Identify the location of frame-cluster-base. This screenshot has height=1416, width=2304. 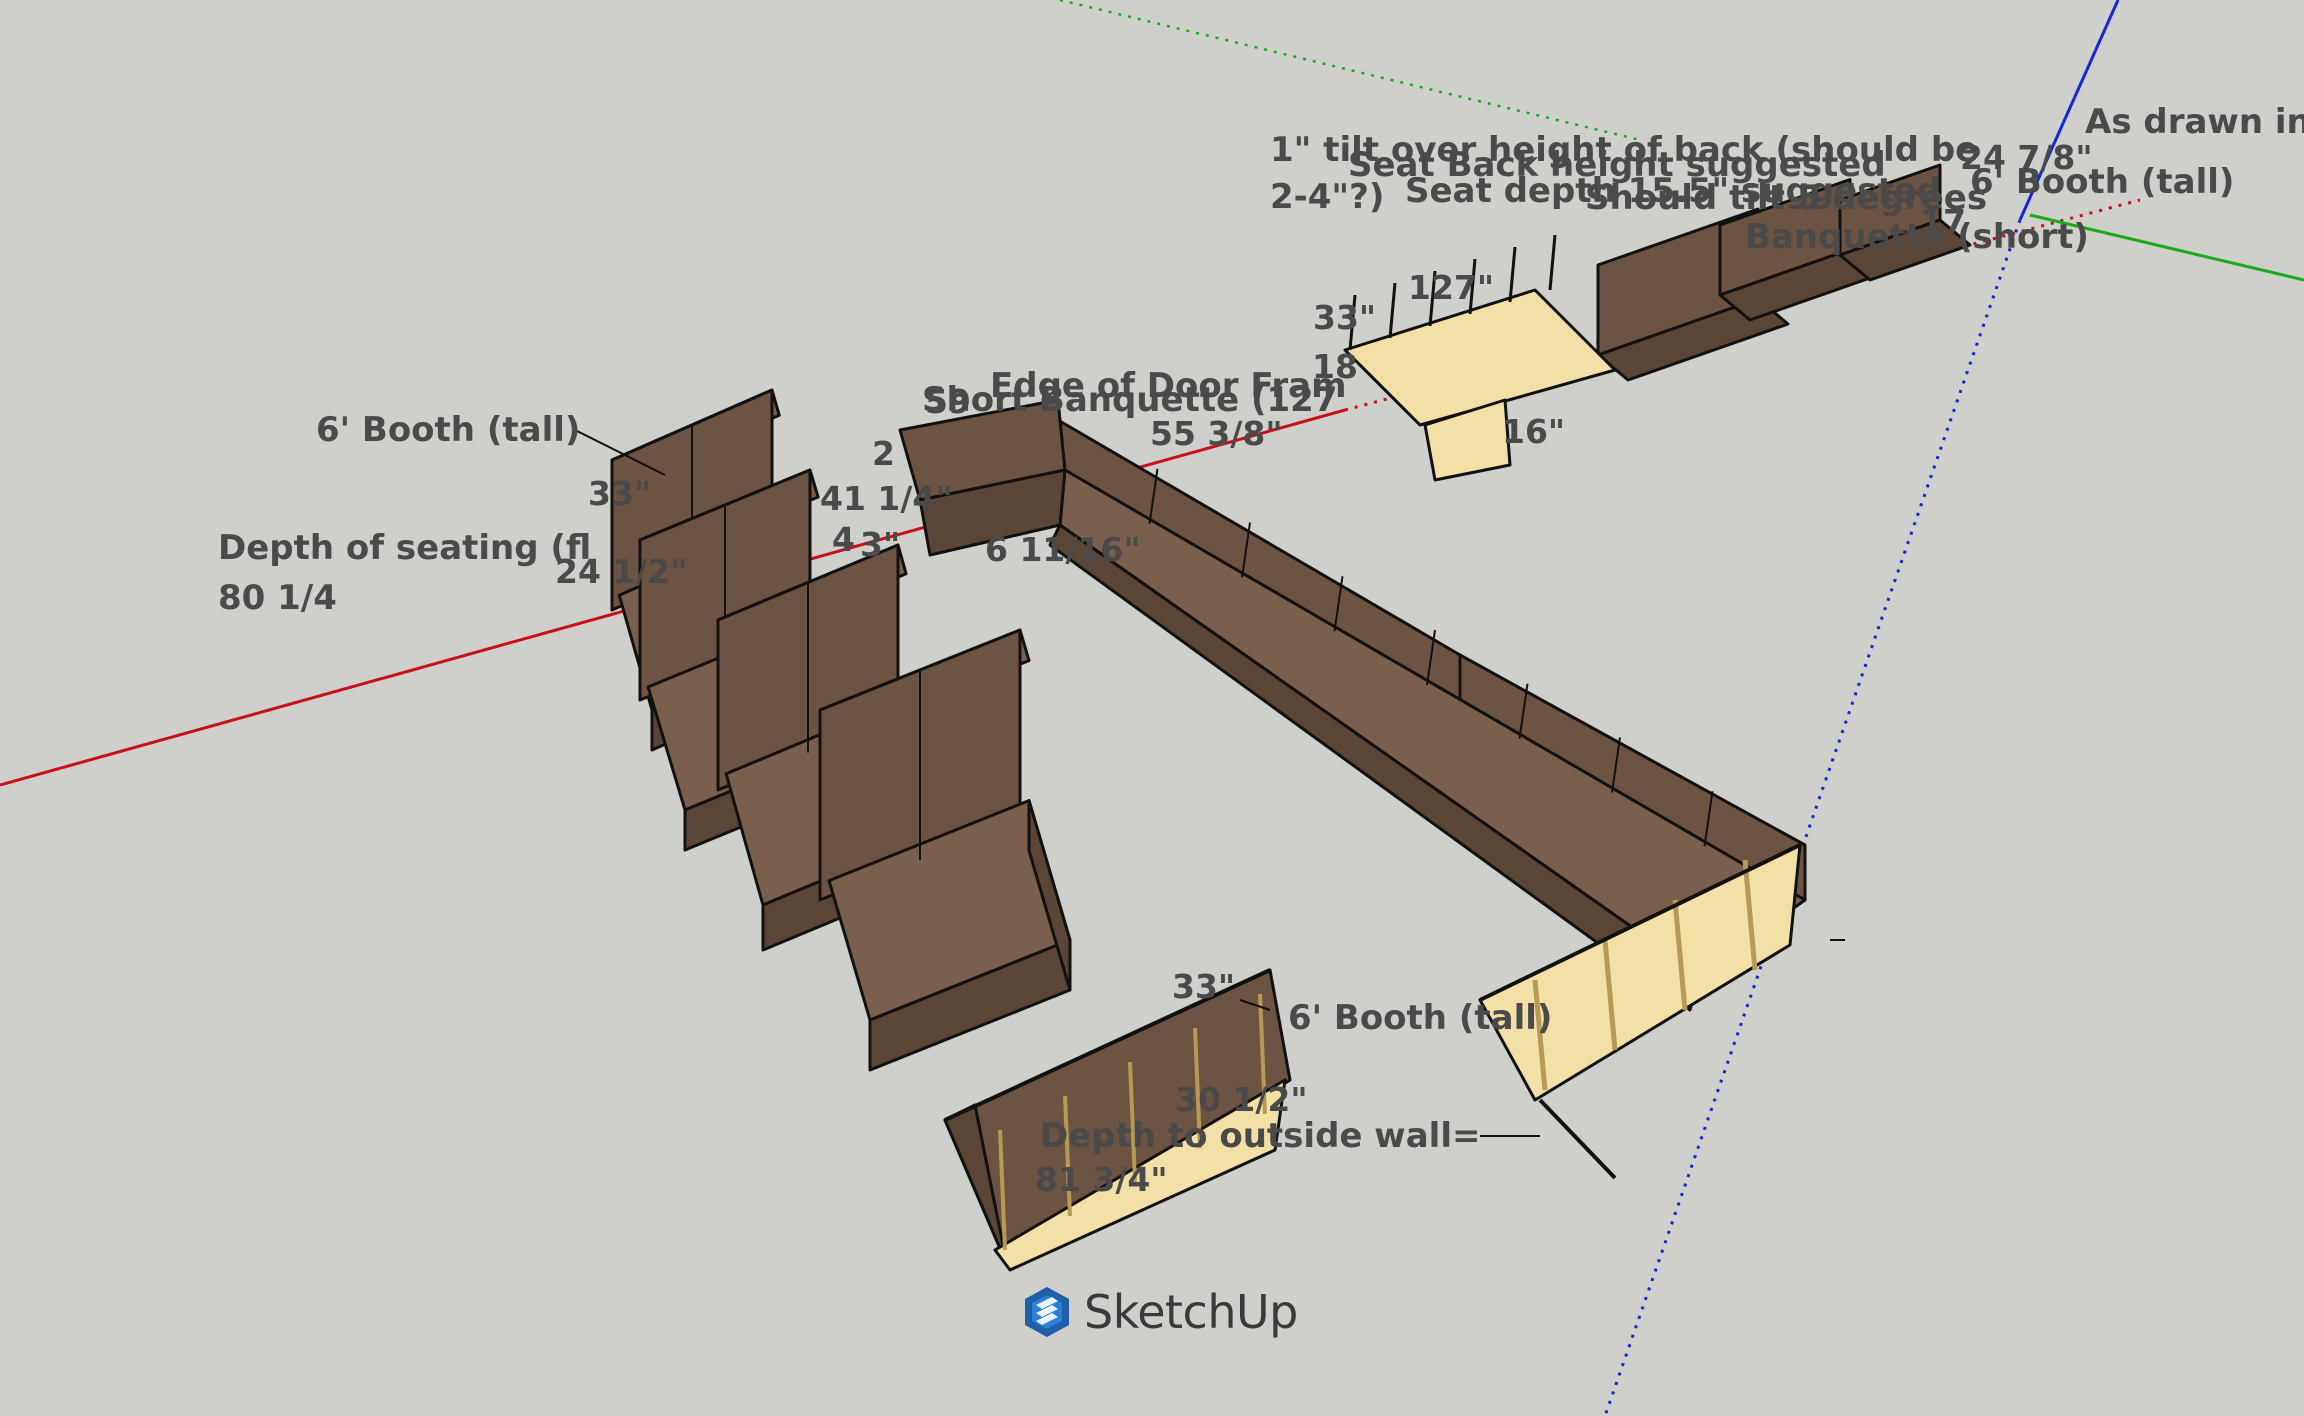
(1480, 357).